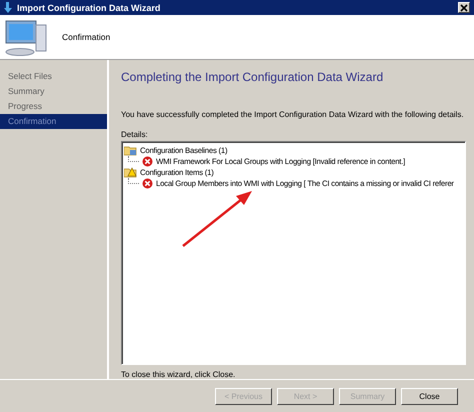 Image resolution: width=474 pixels, height=412 pixels. Describe the element at coordinates (53, 106) in the screenshot. I see `step-item: Progress` at that location.